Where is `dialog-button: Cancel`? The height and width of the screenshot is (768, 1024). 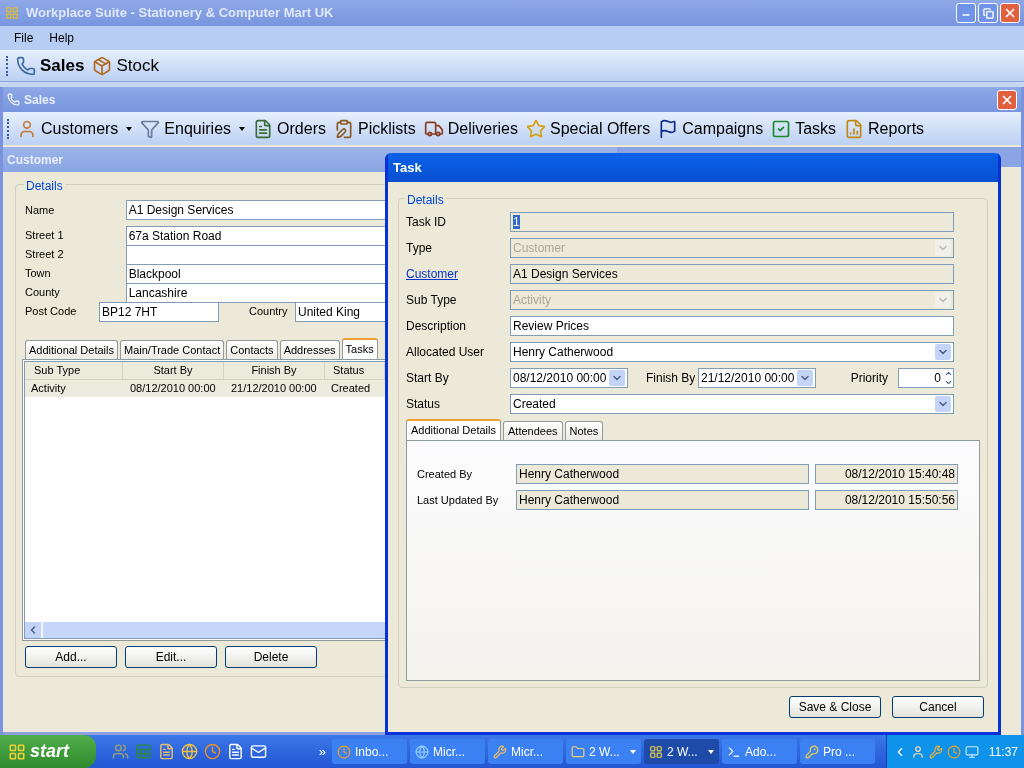
dialog-button: Cancel is located at coordinates (938, 707).